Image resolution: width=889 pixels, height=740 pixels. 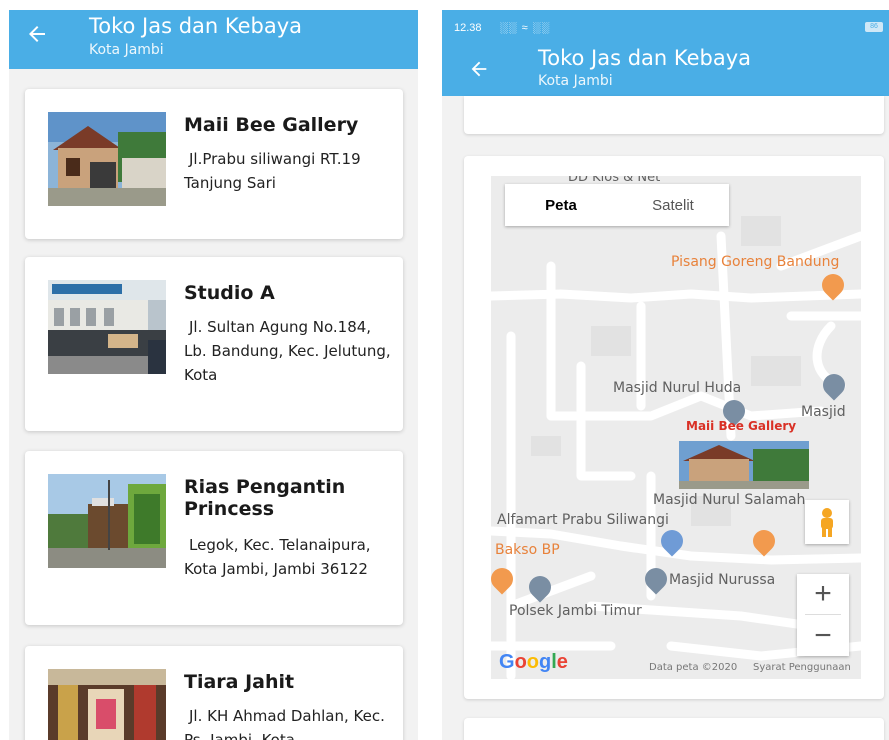 What do you see at coordinates (673, 205) in the screenshot?
I see `map-type-satelit: Satelit` at bounding box center [673, 205].